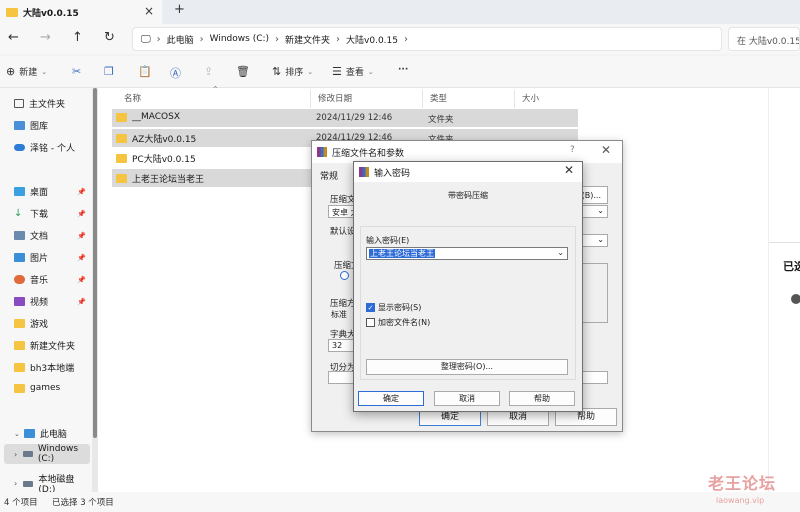 The image size is (800, 512). Describe the element at coordinates (307, 39) in the screenshot. I see `breadcrumb-folder: 新建文件夹` at that location.